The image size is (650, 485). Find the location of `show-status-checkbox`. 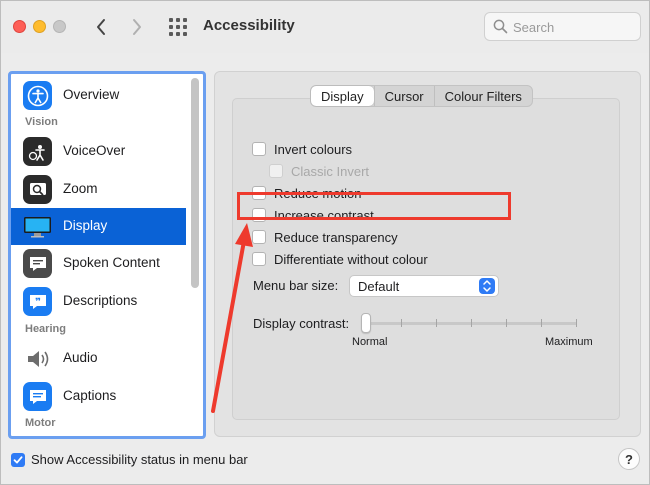

show-status-checkbox is located at coordinates (18, 459).